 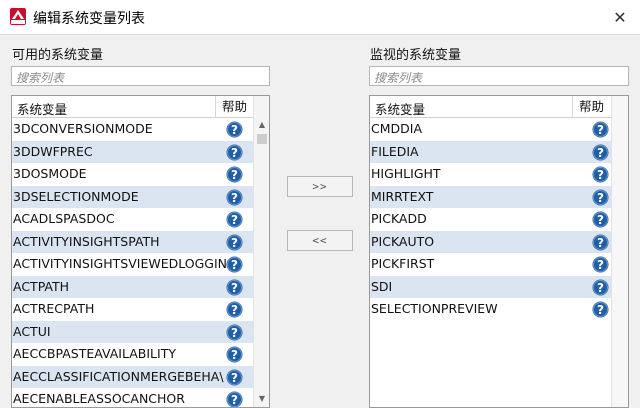 I want to click on list-item: AECENABLEASSOCANCHOR?, so click(x=140, y=397).